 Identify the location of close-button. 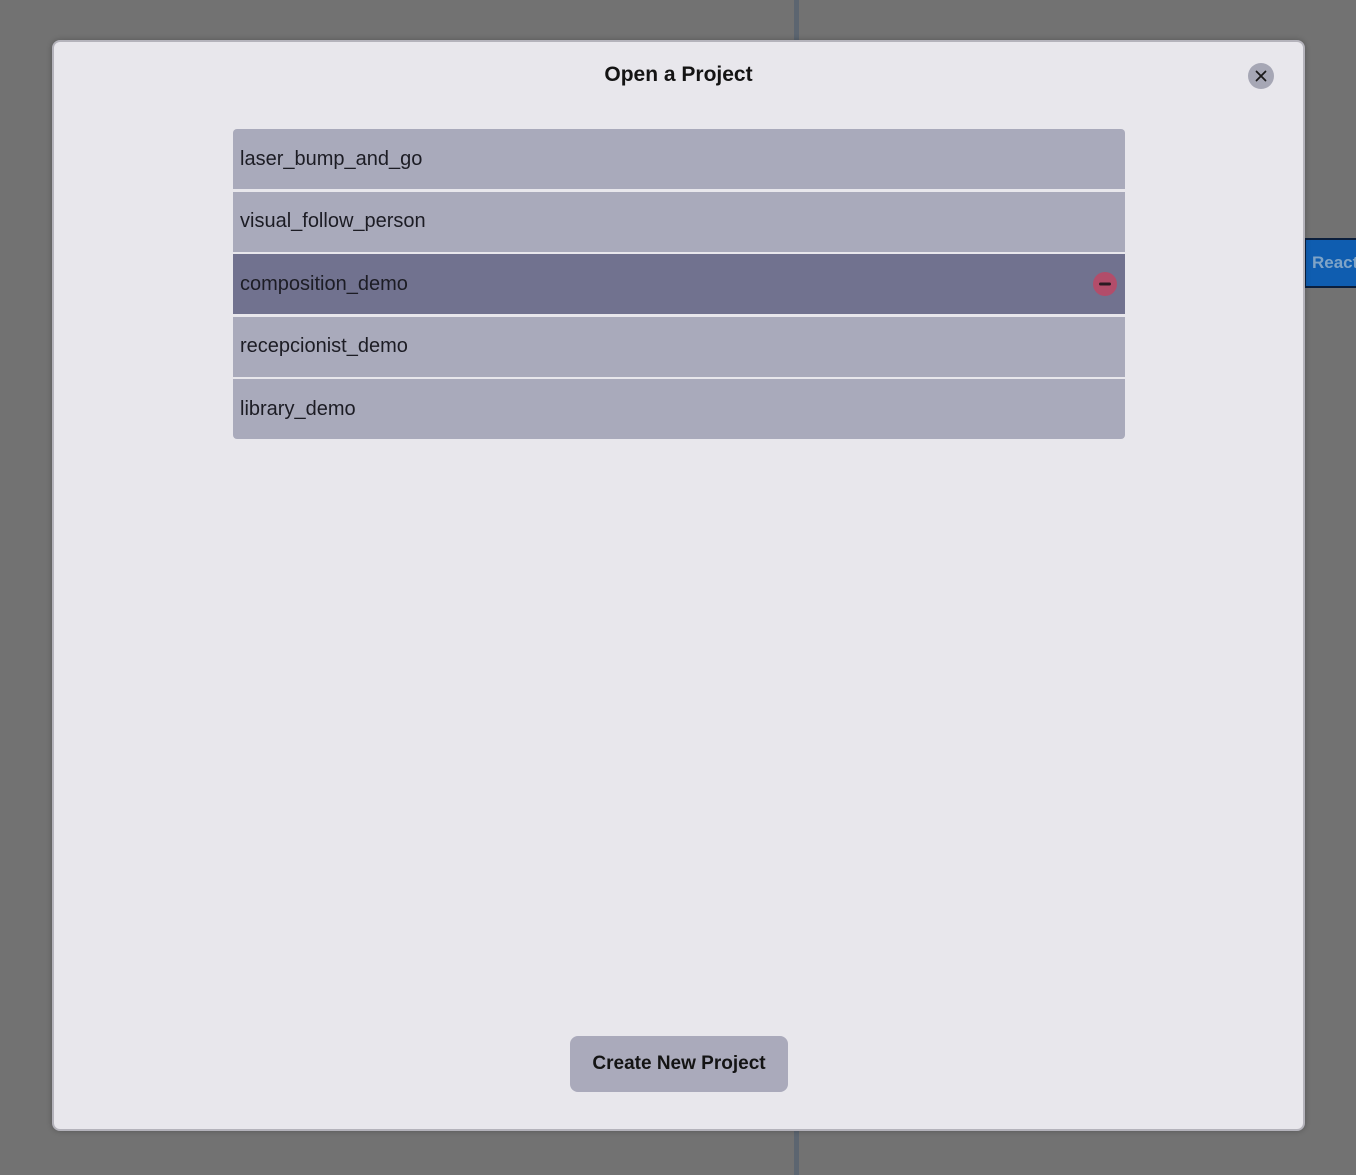
(1261, 76).